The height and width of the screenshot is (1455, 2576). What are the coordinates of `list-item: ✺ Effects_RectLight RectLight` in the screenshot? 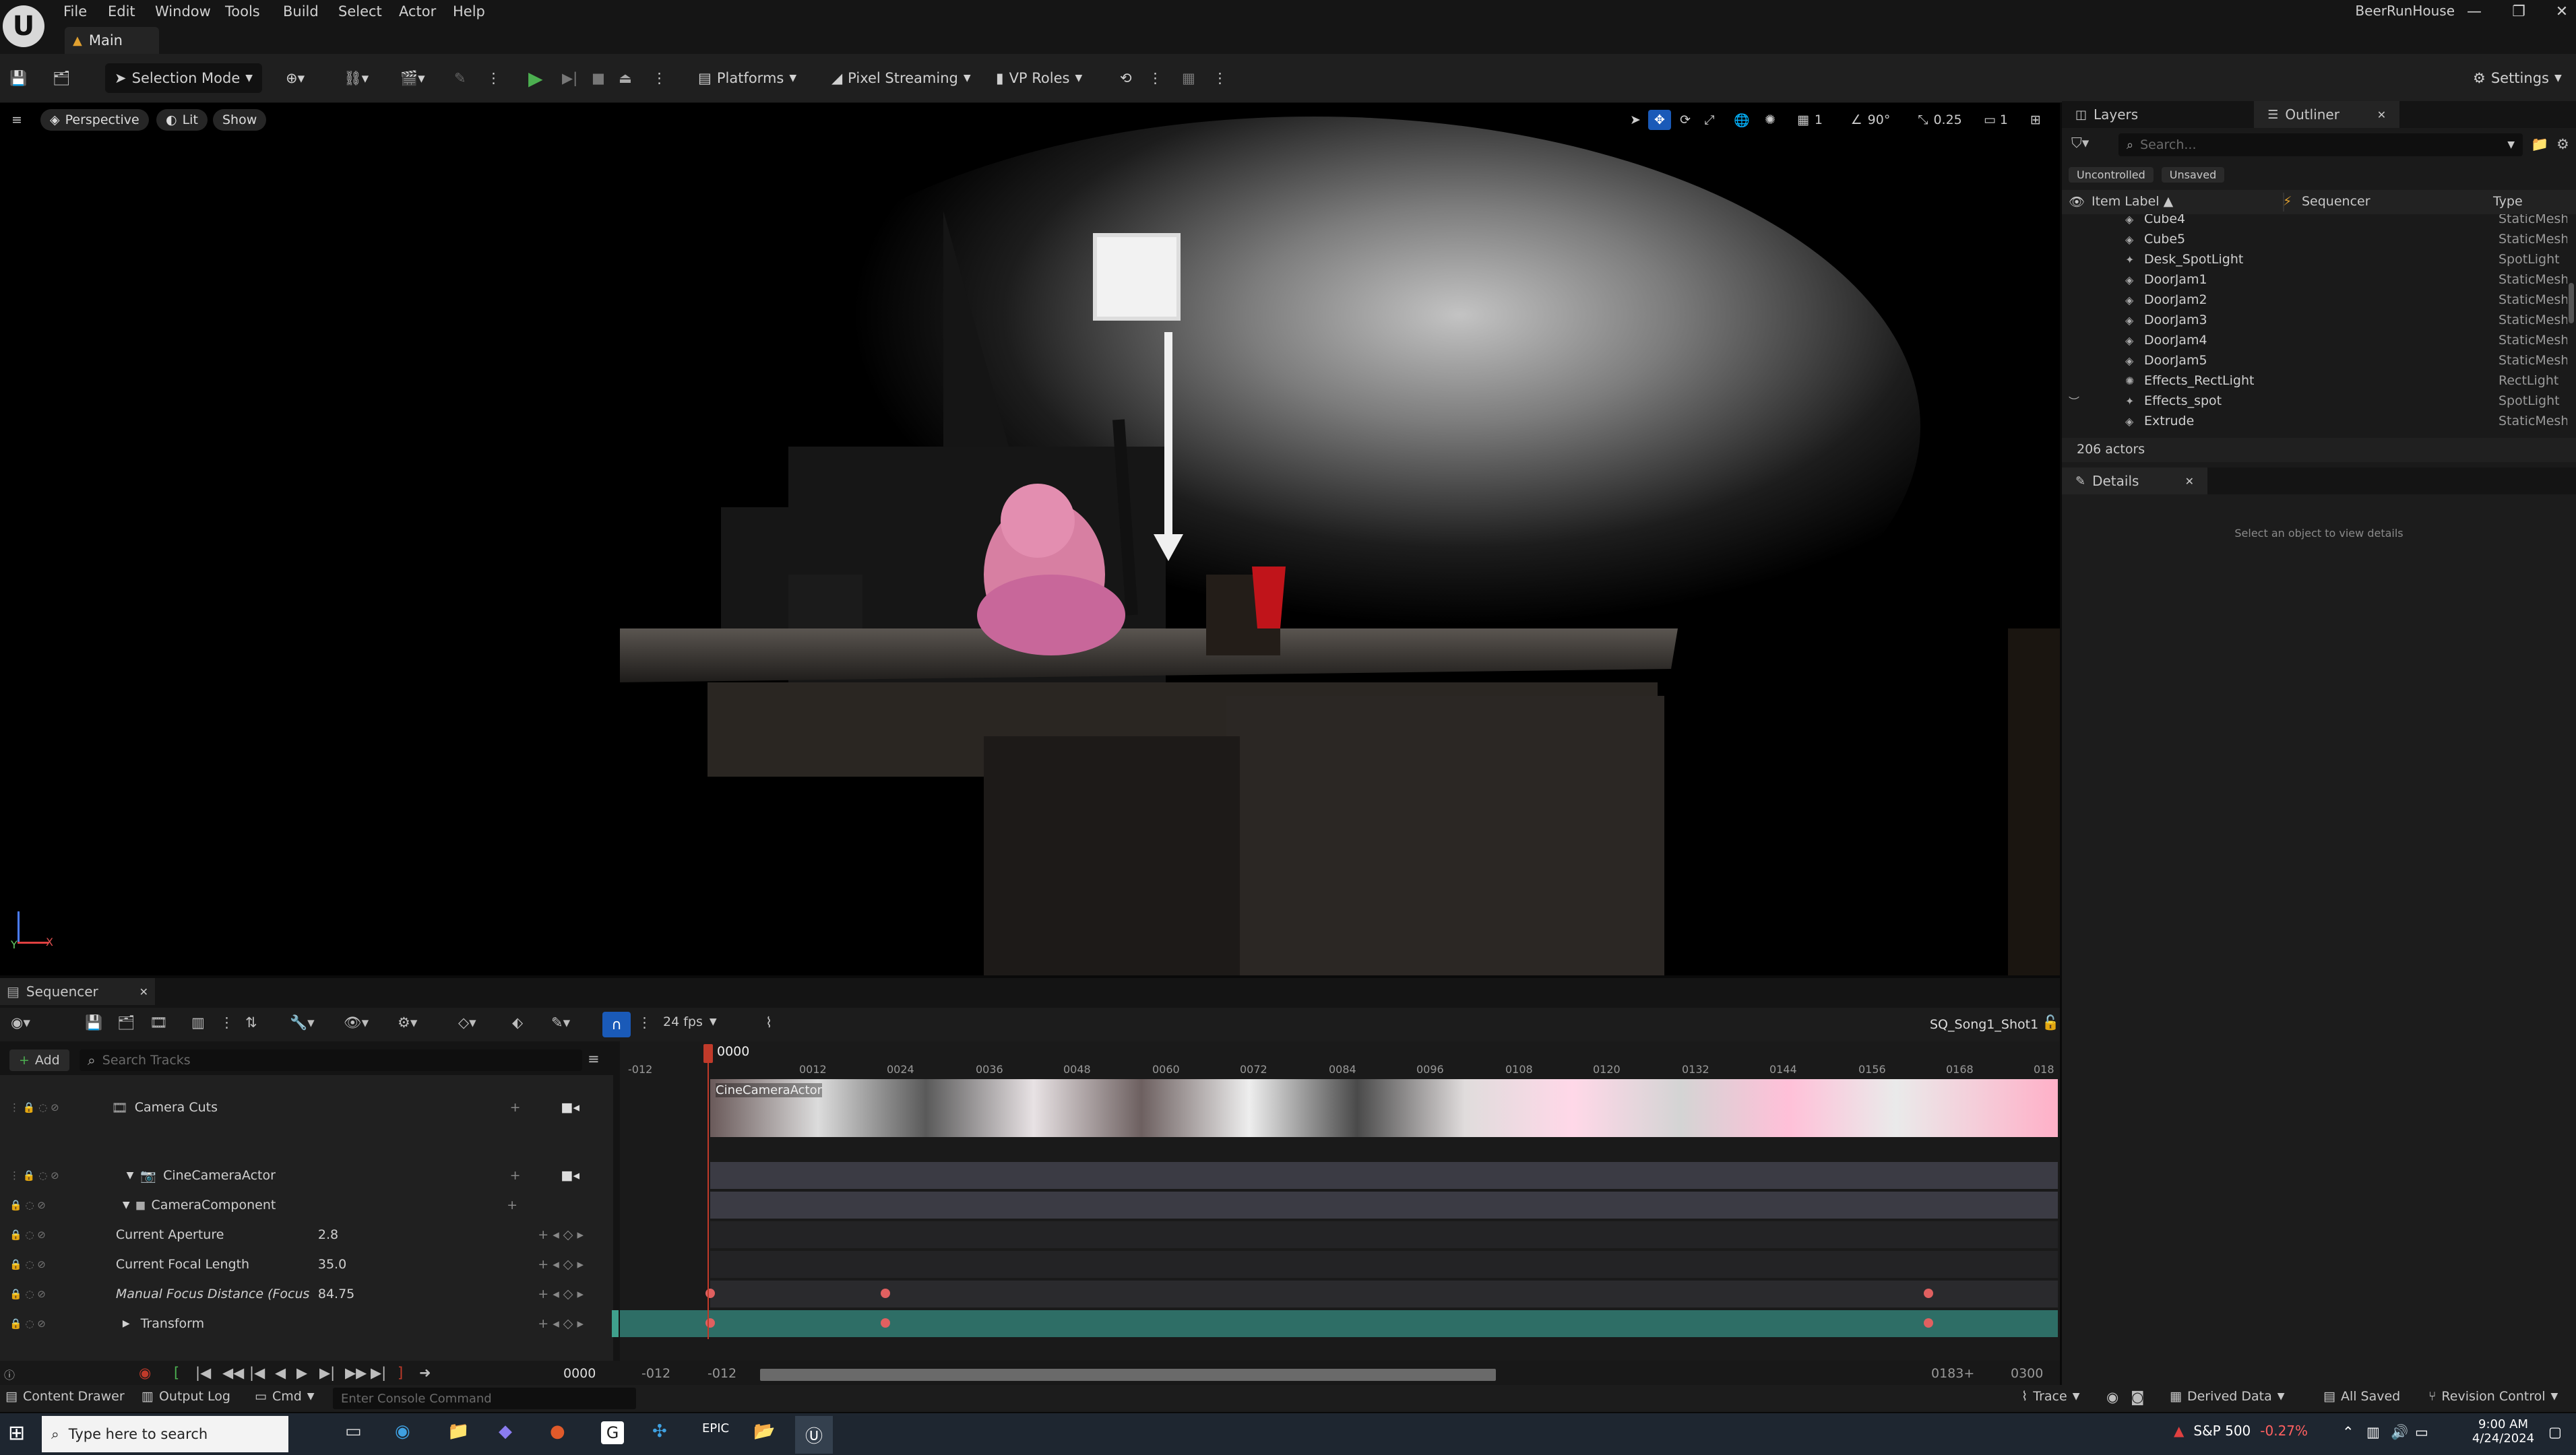 It's located at (2314, 381).